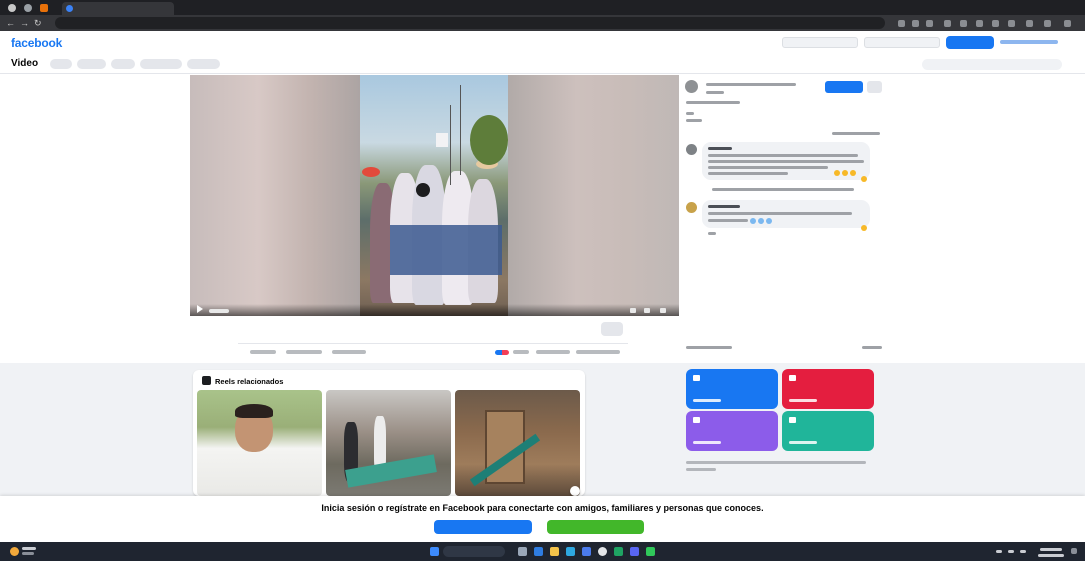 This screenshot has height=561, width=1085. What do you see at coordinates (1067, 23) in the screenshot?
I see `browser-menu-icon` at bounding box center [1067, 23].